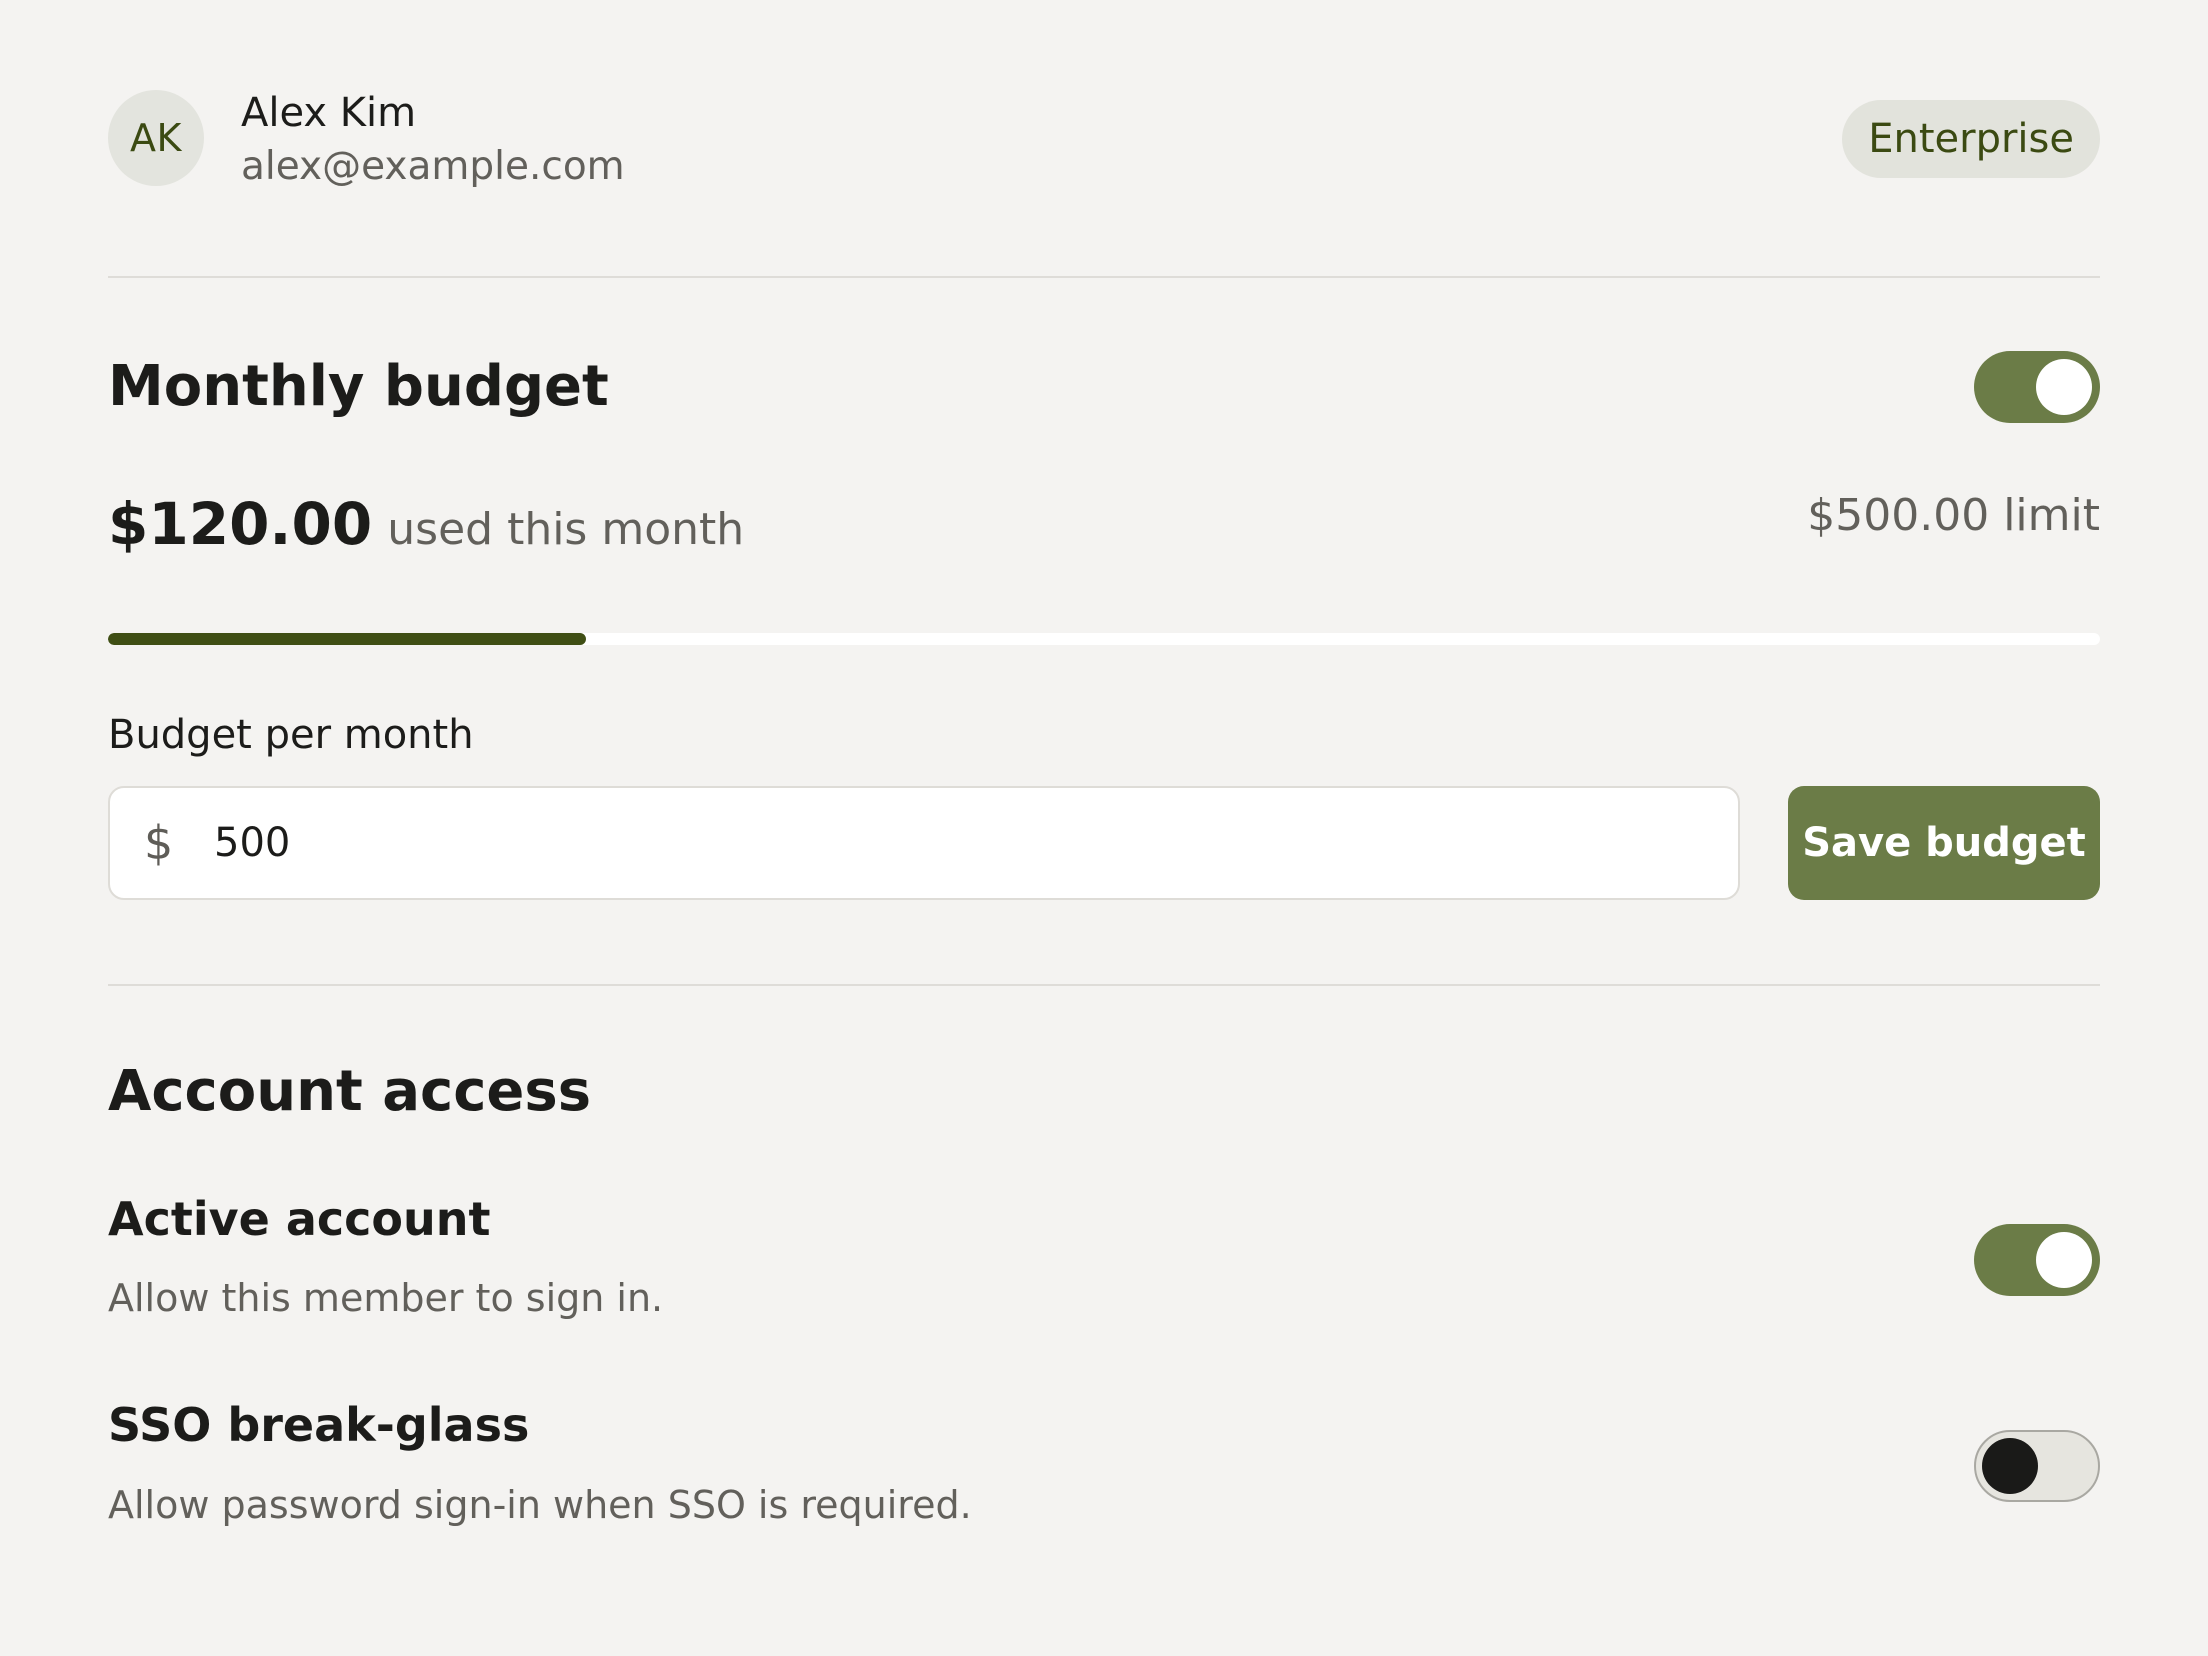 This screenshot has height=1656, width=2208. What do you see at coordinates (350, 1091) in the screenshot?
I see `access-section-title: Account access` at bounding box center [350, 1091].